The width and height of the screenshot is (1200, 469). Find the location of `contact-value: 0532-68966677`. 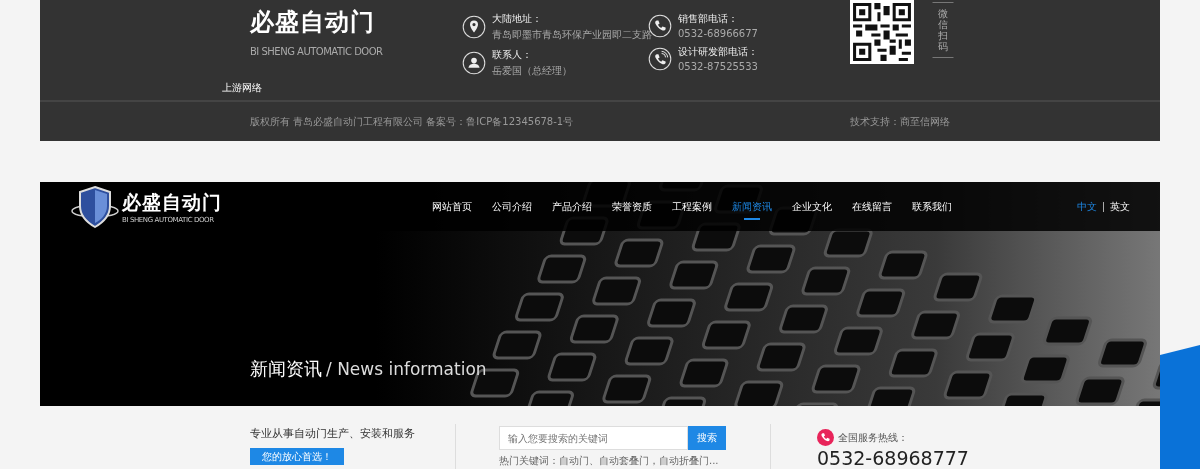

contact-value: 0532-68966677 is located at coordinates (718, 33).